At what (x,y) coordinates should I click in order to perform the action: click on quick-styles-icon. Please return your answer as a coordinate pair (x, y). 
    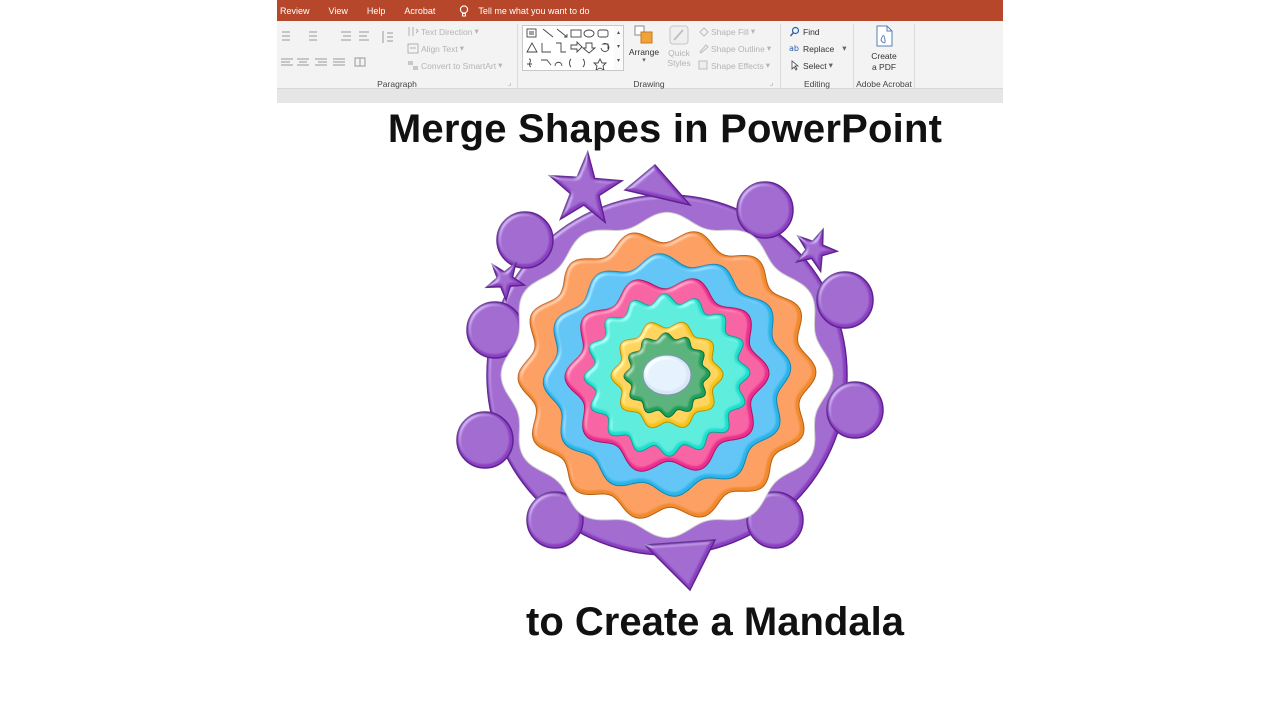
    Looking at the image, I should click on (679, 35).